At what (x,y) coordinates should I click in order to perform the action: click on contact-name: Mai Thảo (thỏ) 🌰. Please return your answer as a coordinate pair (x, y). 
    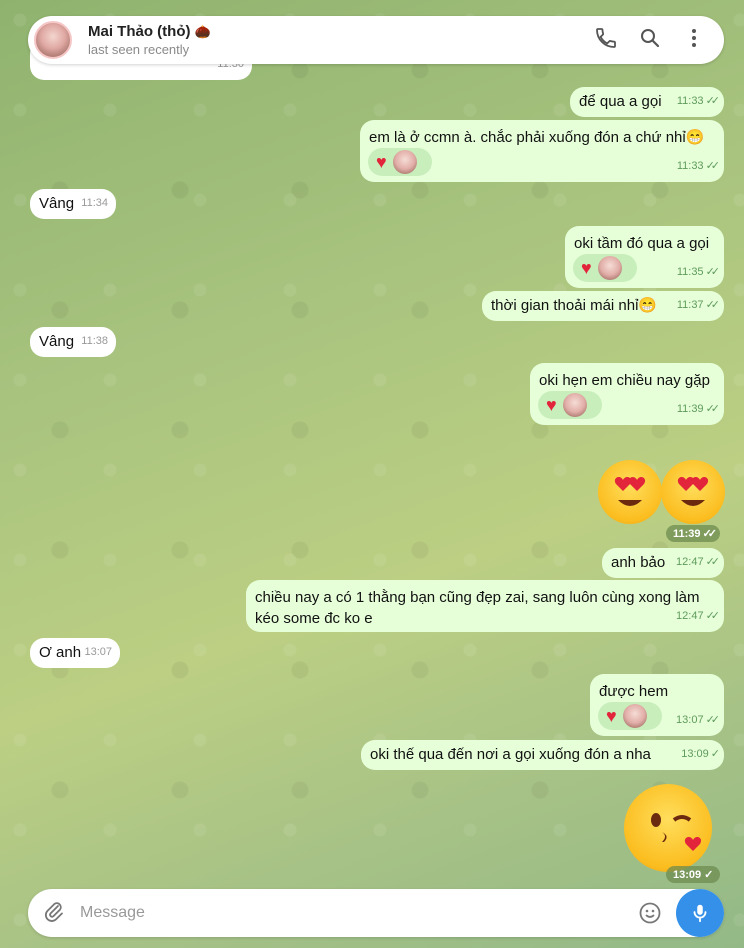
    Looking at the image, I should click on (149, 31).